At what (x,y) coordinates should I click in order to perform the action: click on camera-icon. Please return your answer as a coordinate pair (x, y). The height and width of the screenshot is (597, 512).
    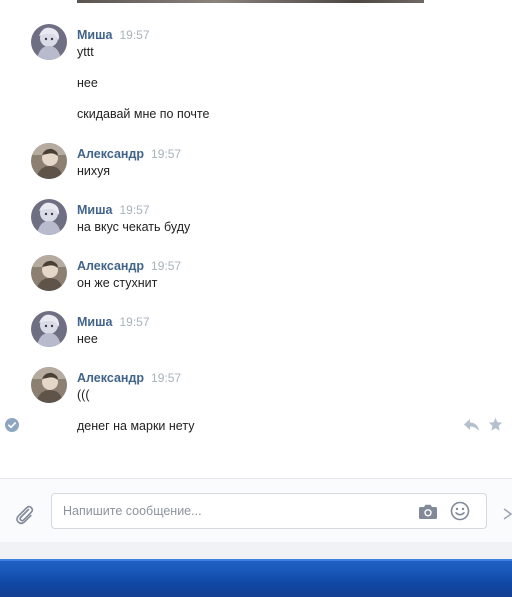
    Looking at the image, I should click on (428, 511).